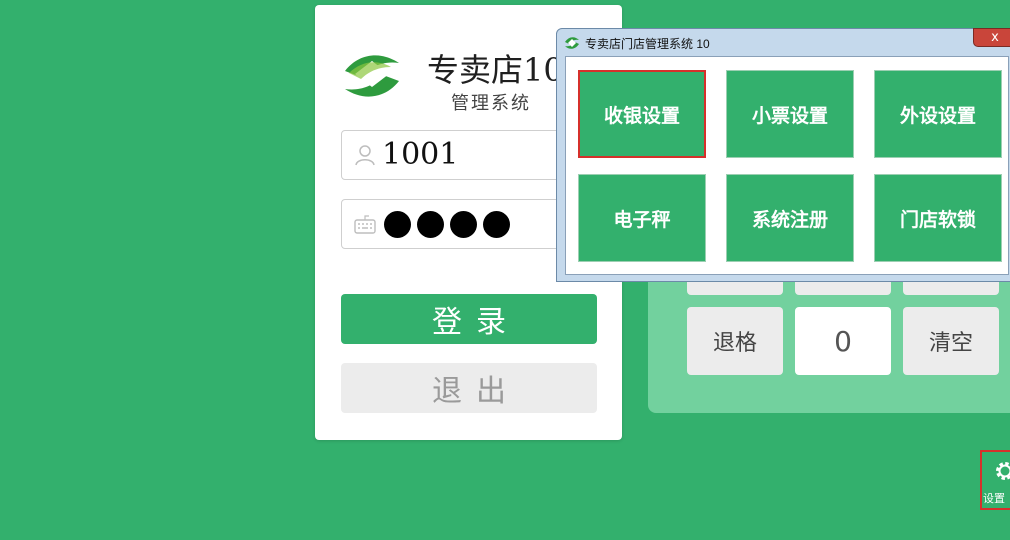 Image resolution: width=1010 pixels, height=540 pixels. What do you see at coordinates (491, 103) in the screenshot?
I see `brand-subtitle: 管理系统` at bounding box center [491, 103].